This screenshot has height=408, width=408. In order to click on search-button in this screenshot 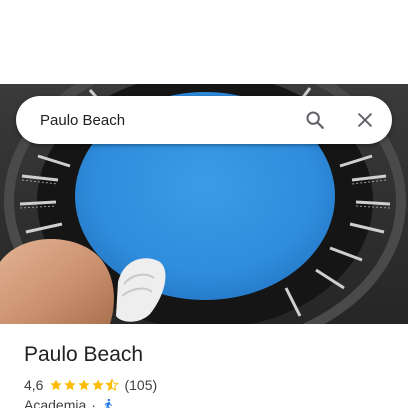, I will do `click(315, 120)`.